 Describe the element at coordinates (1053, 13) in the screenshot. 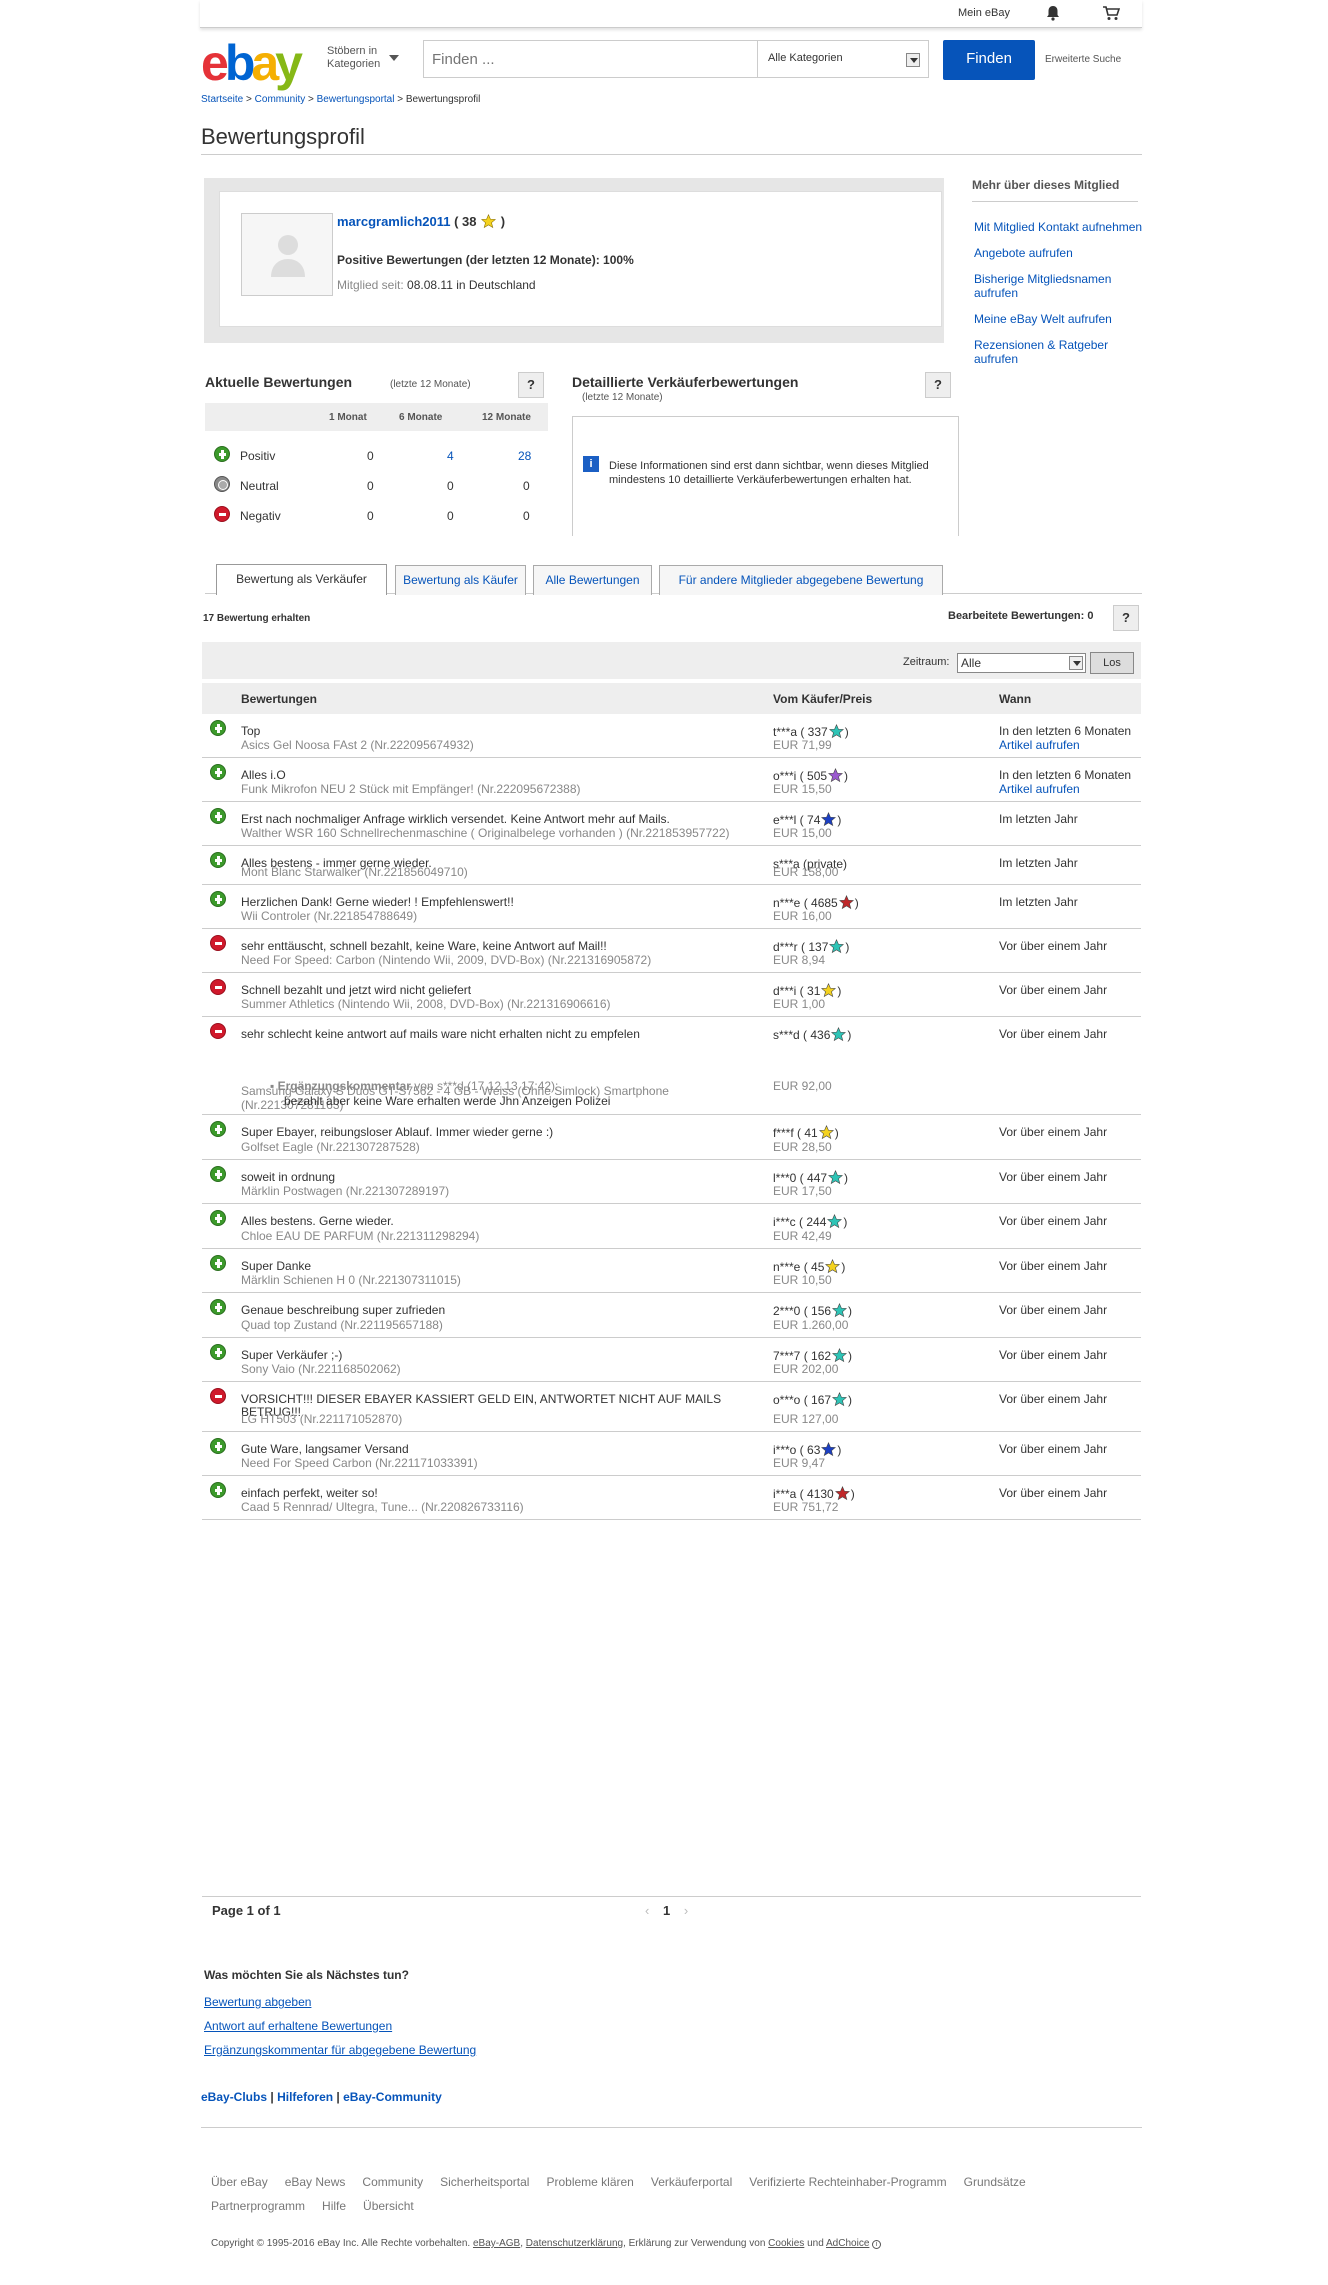

I see `bell-icon` at that location.